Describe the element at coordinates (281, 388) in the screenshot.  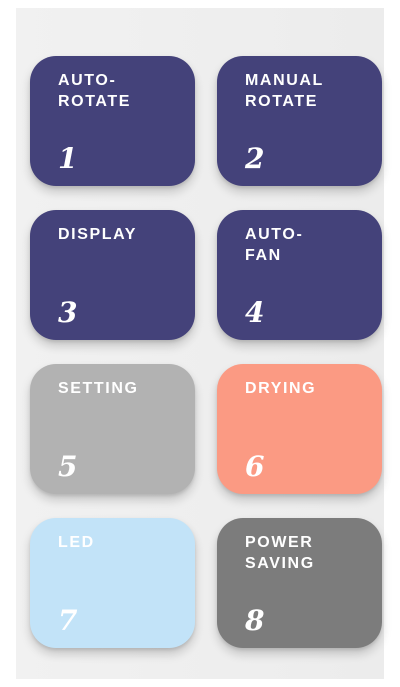
I see `drying-label: DRYING` at that location.